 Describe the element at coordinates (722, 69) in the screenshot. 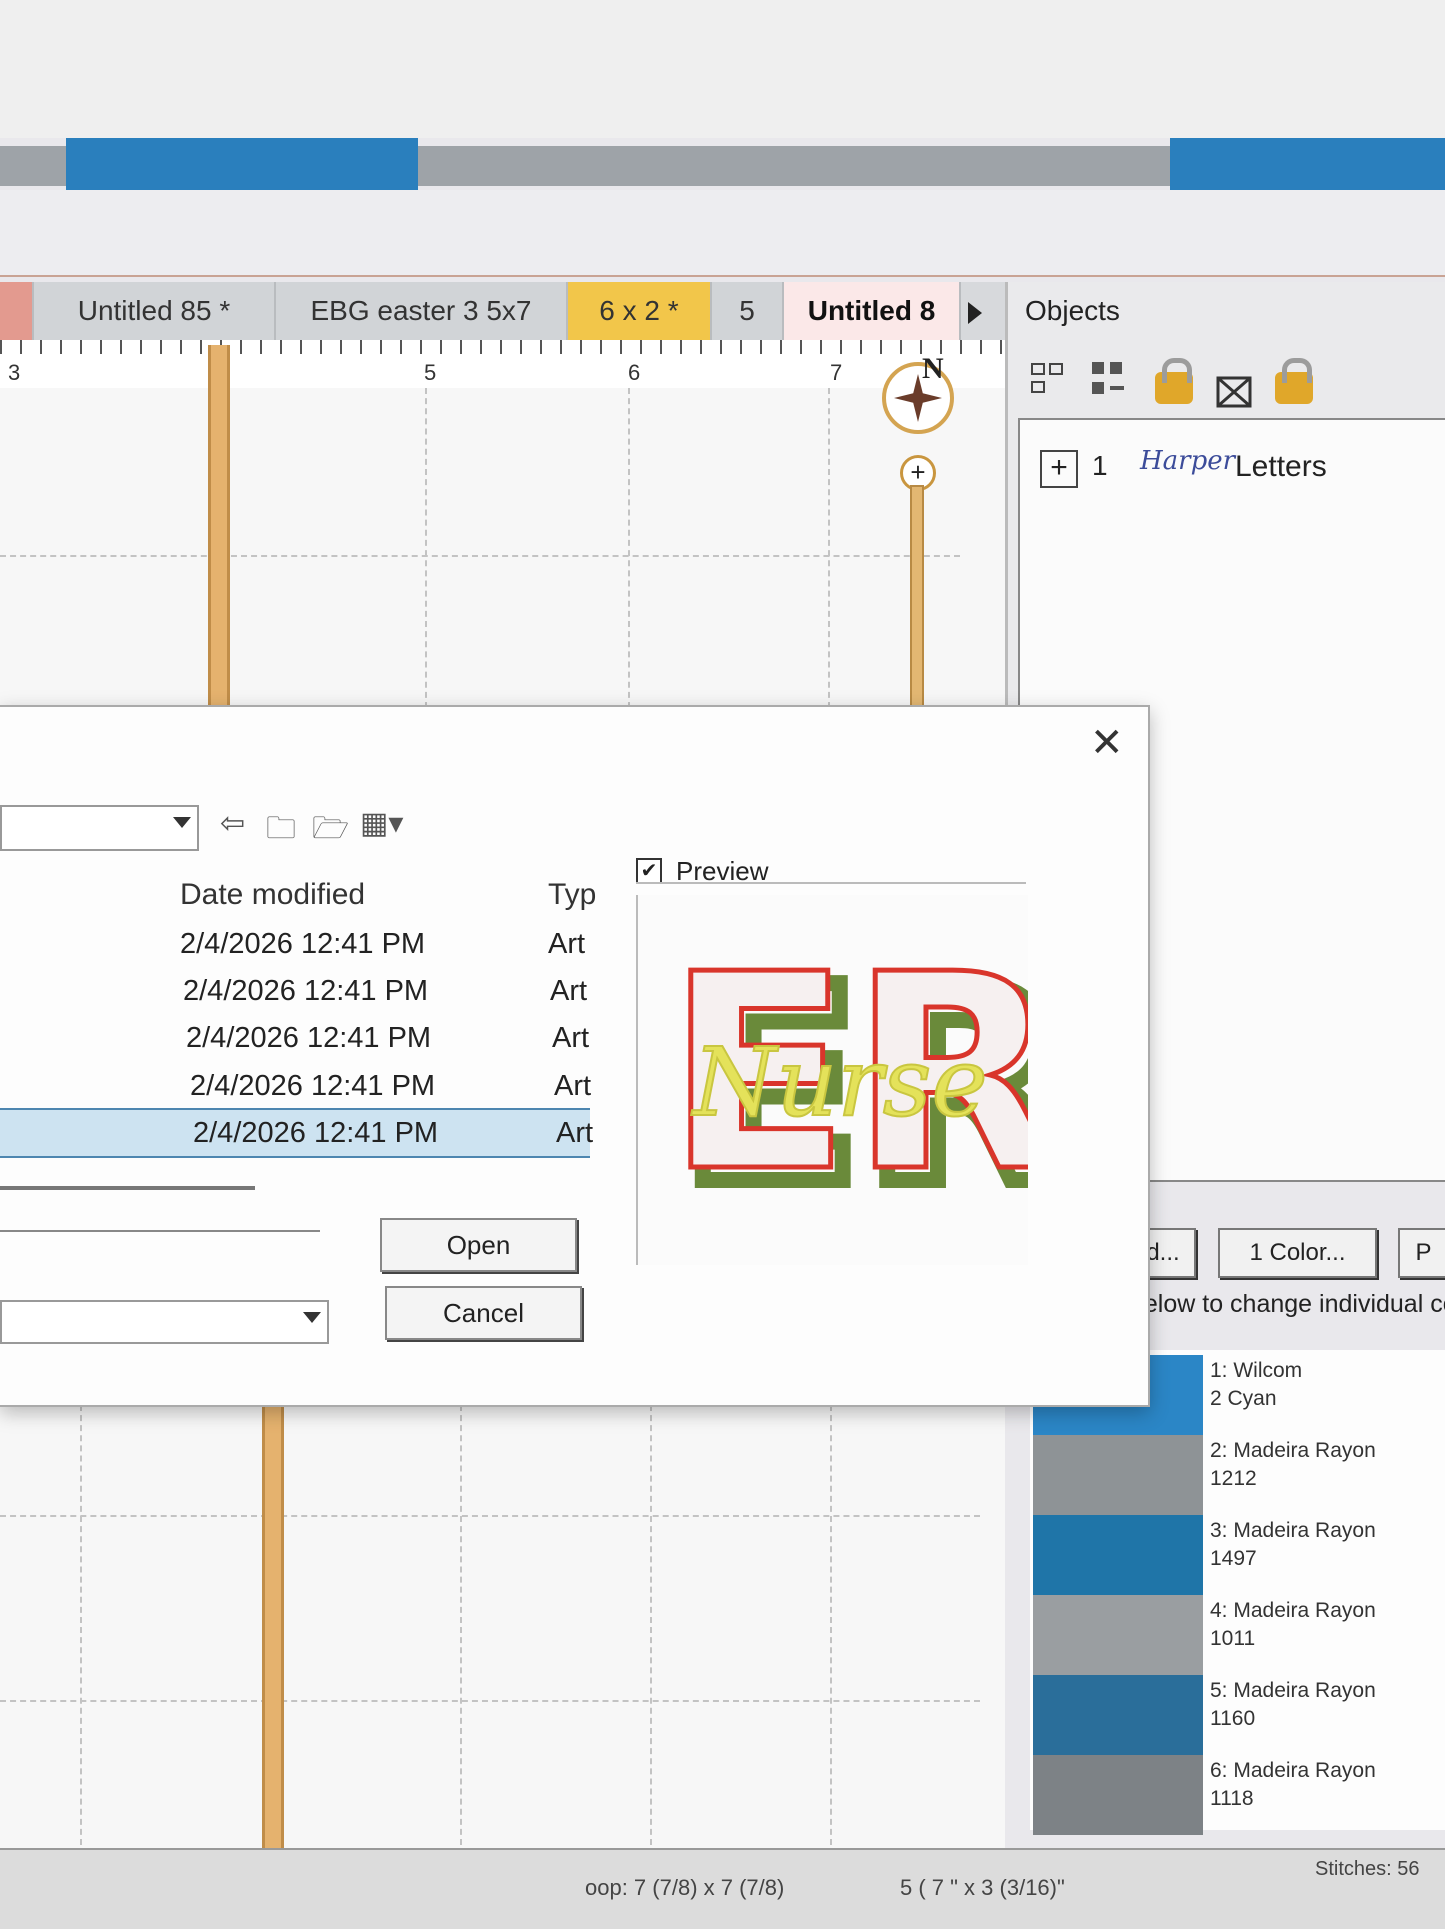

I see `monitor-top` at that location.